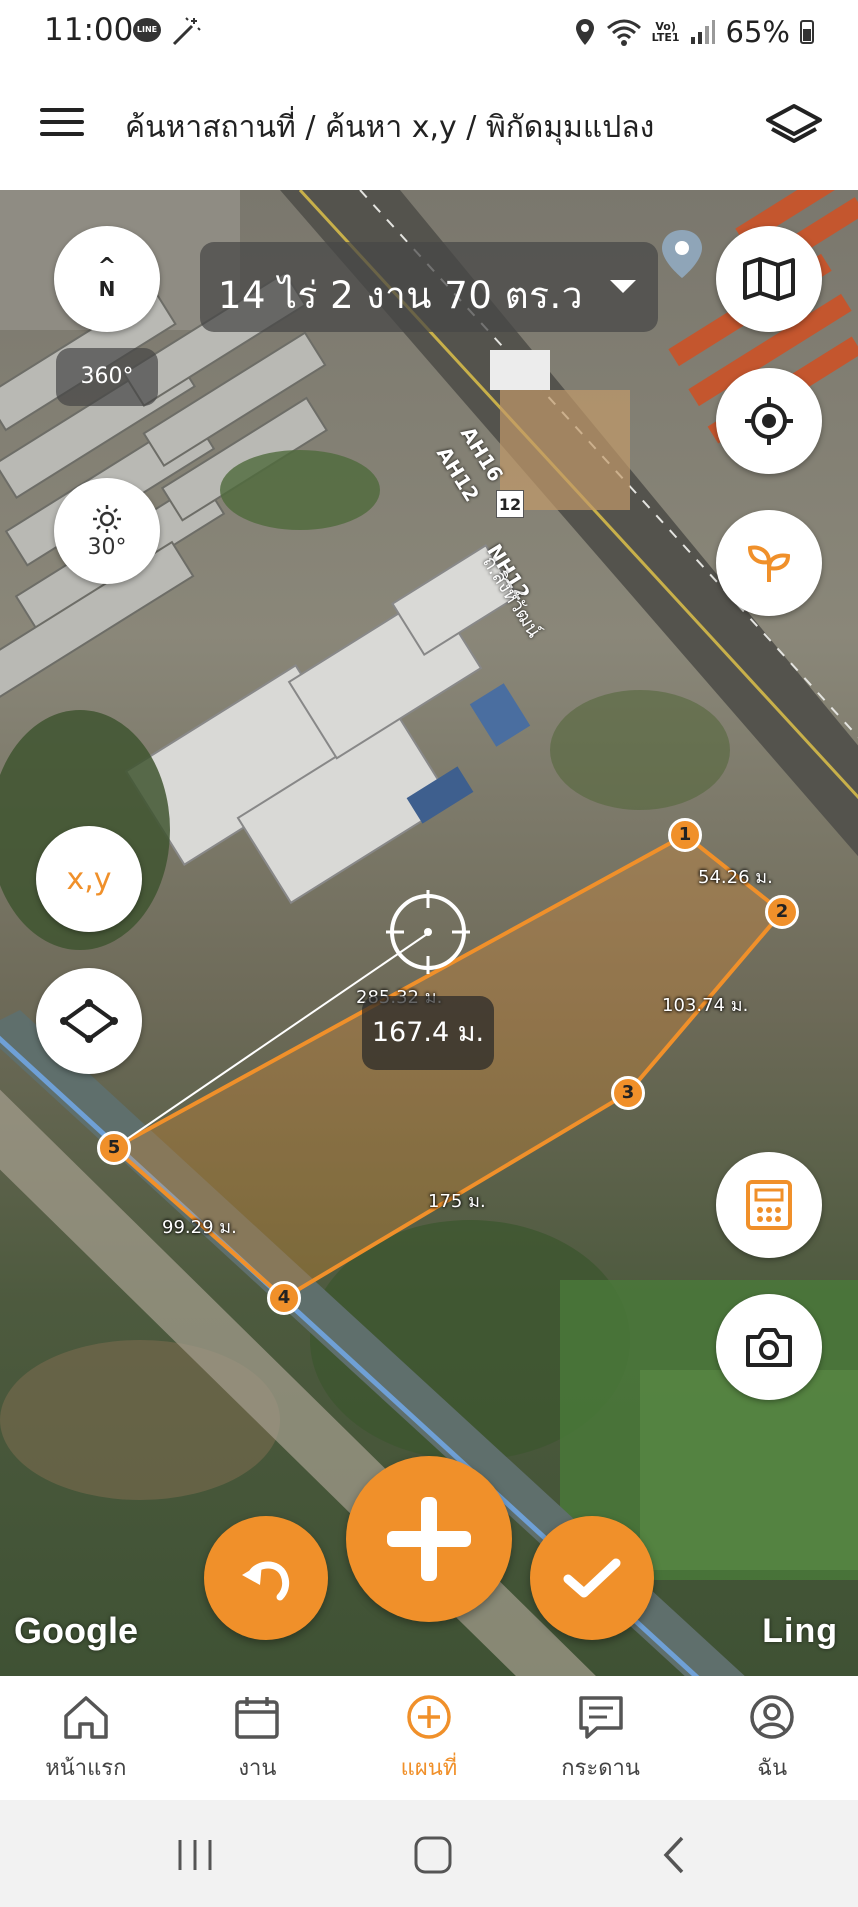 The width and height of the screenshot is (858, 1907). What do you see at coordinates (199, 1227) in the screenshot?
I see `edge-length-4-5: 99.29 ม.` at bounding box center [199, 1227].